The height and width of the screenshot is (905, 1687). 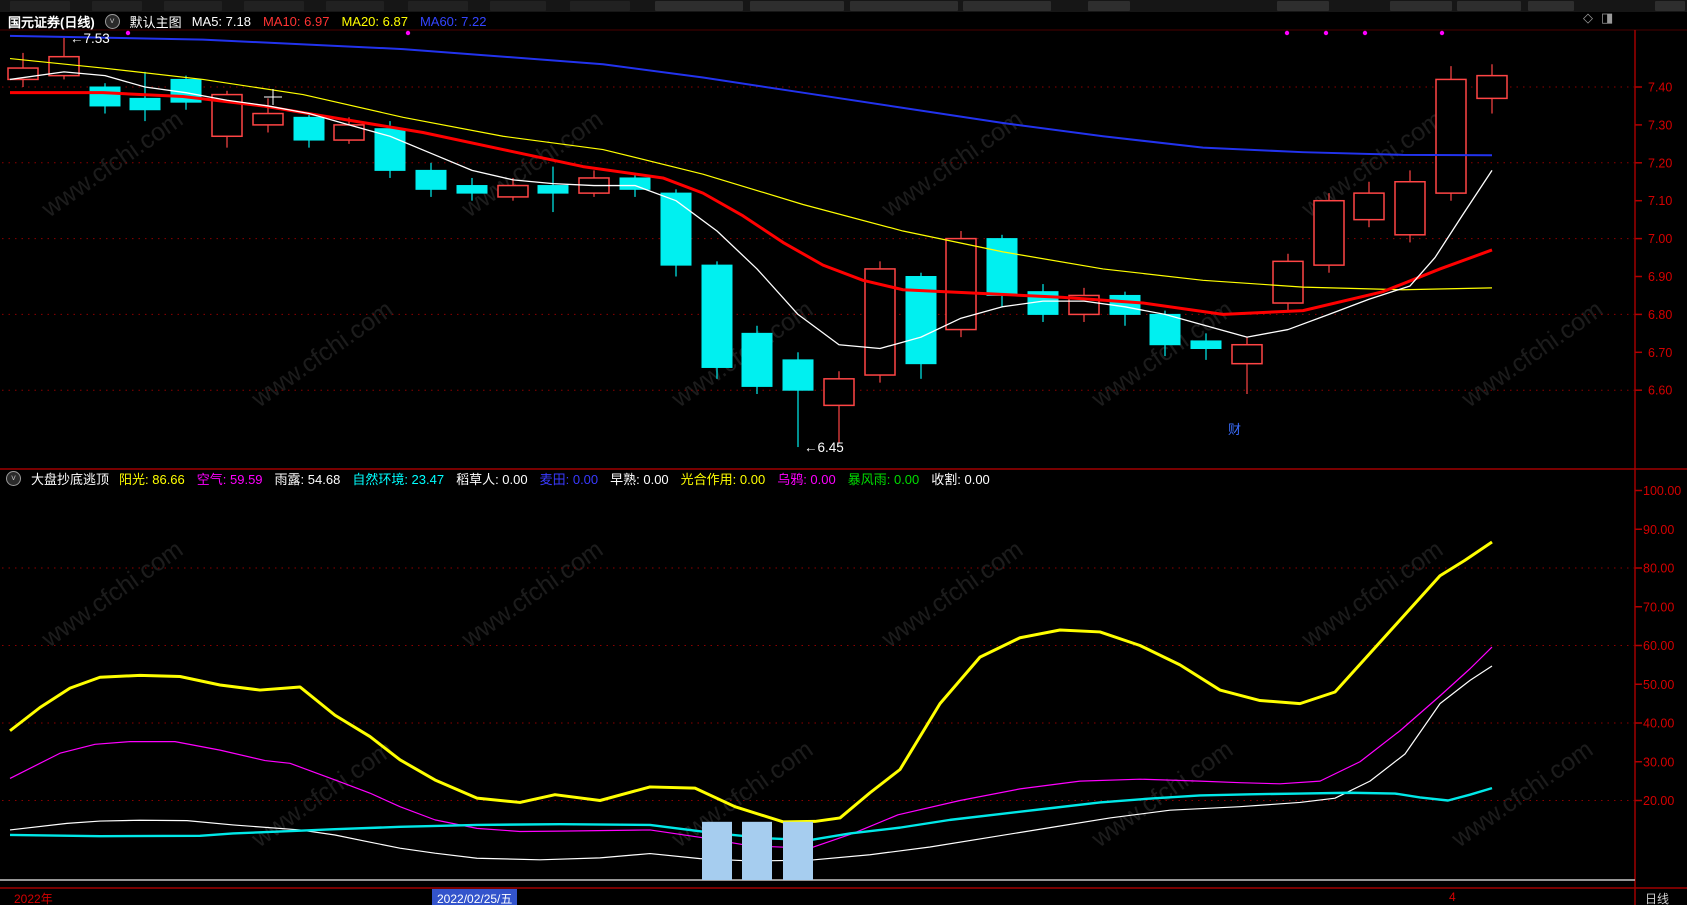 What do you see at coordinates (51, 22) in the screenshot?
I see `symbol-title: 国元证券(日线)` at bounding box center [51, 22].